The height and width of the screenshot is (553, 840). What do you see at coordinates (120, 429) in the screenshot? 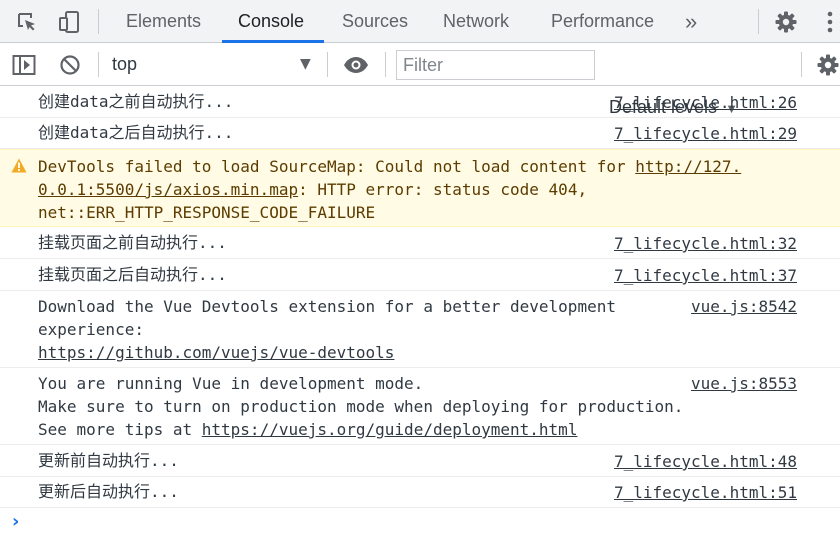
I see `message-line: See more tips at` at bounding box center [120, 429].